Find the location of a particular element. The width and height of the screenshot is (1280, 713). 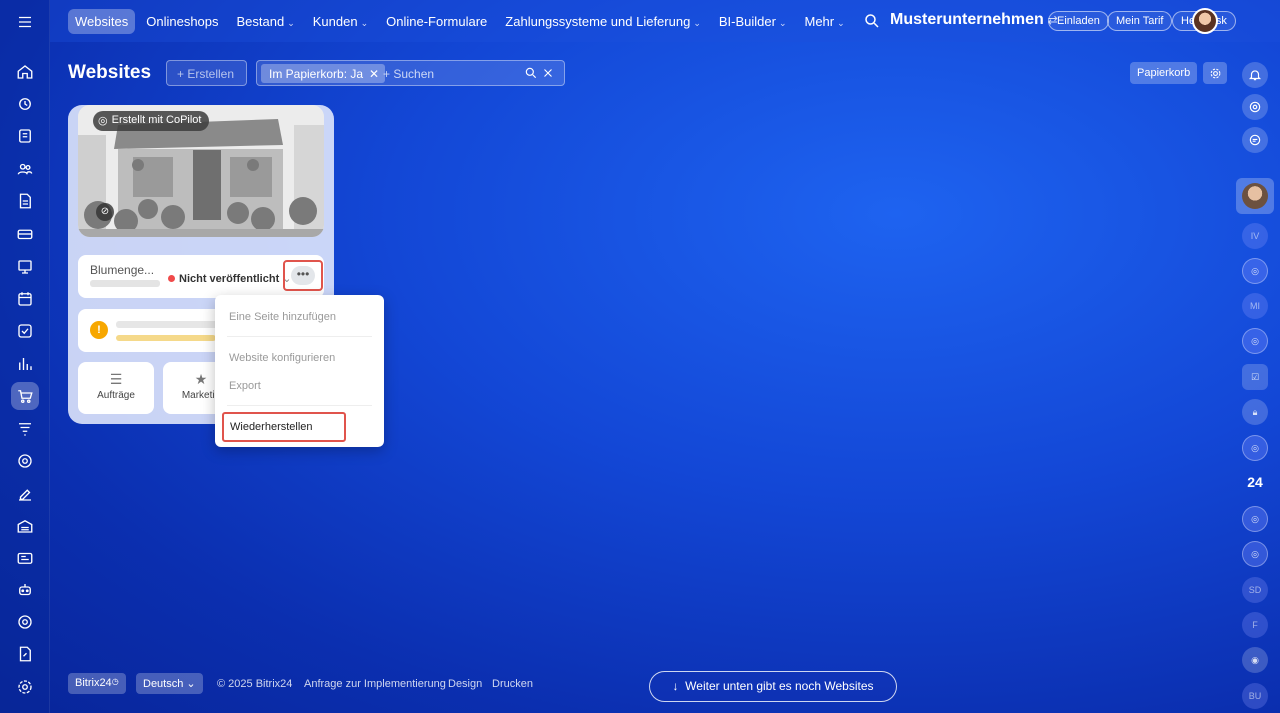

search-filter-box: Im Papierkorb: Ja ✕ + Suchen is located at coordinates (410, 73).